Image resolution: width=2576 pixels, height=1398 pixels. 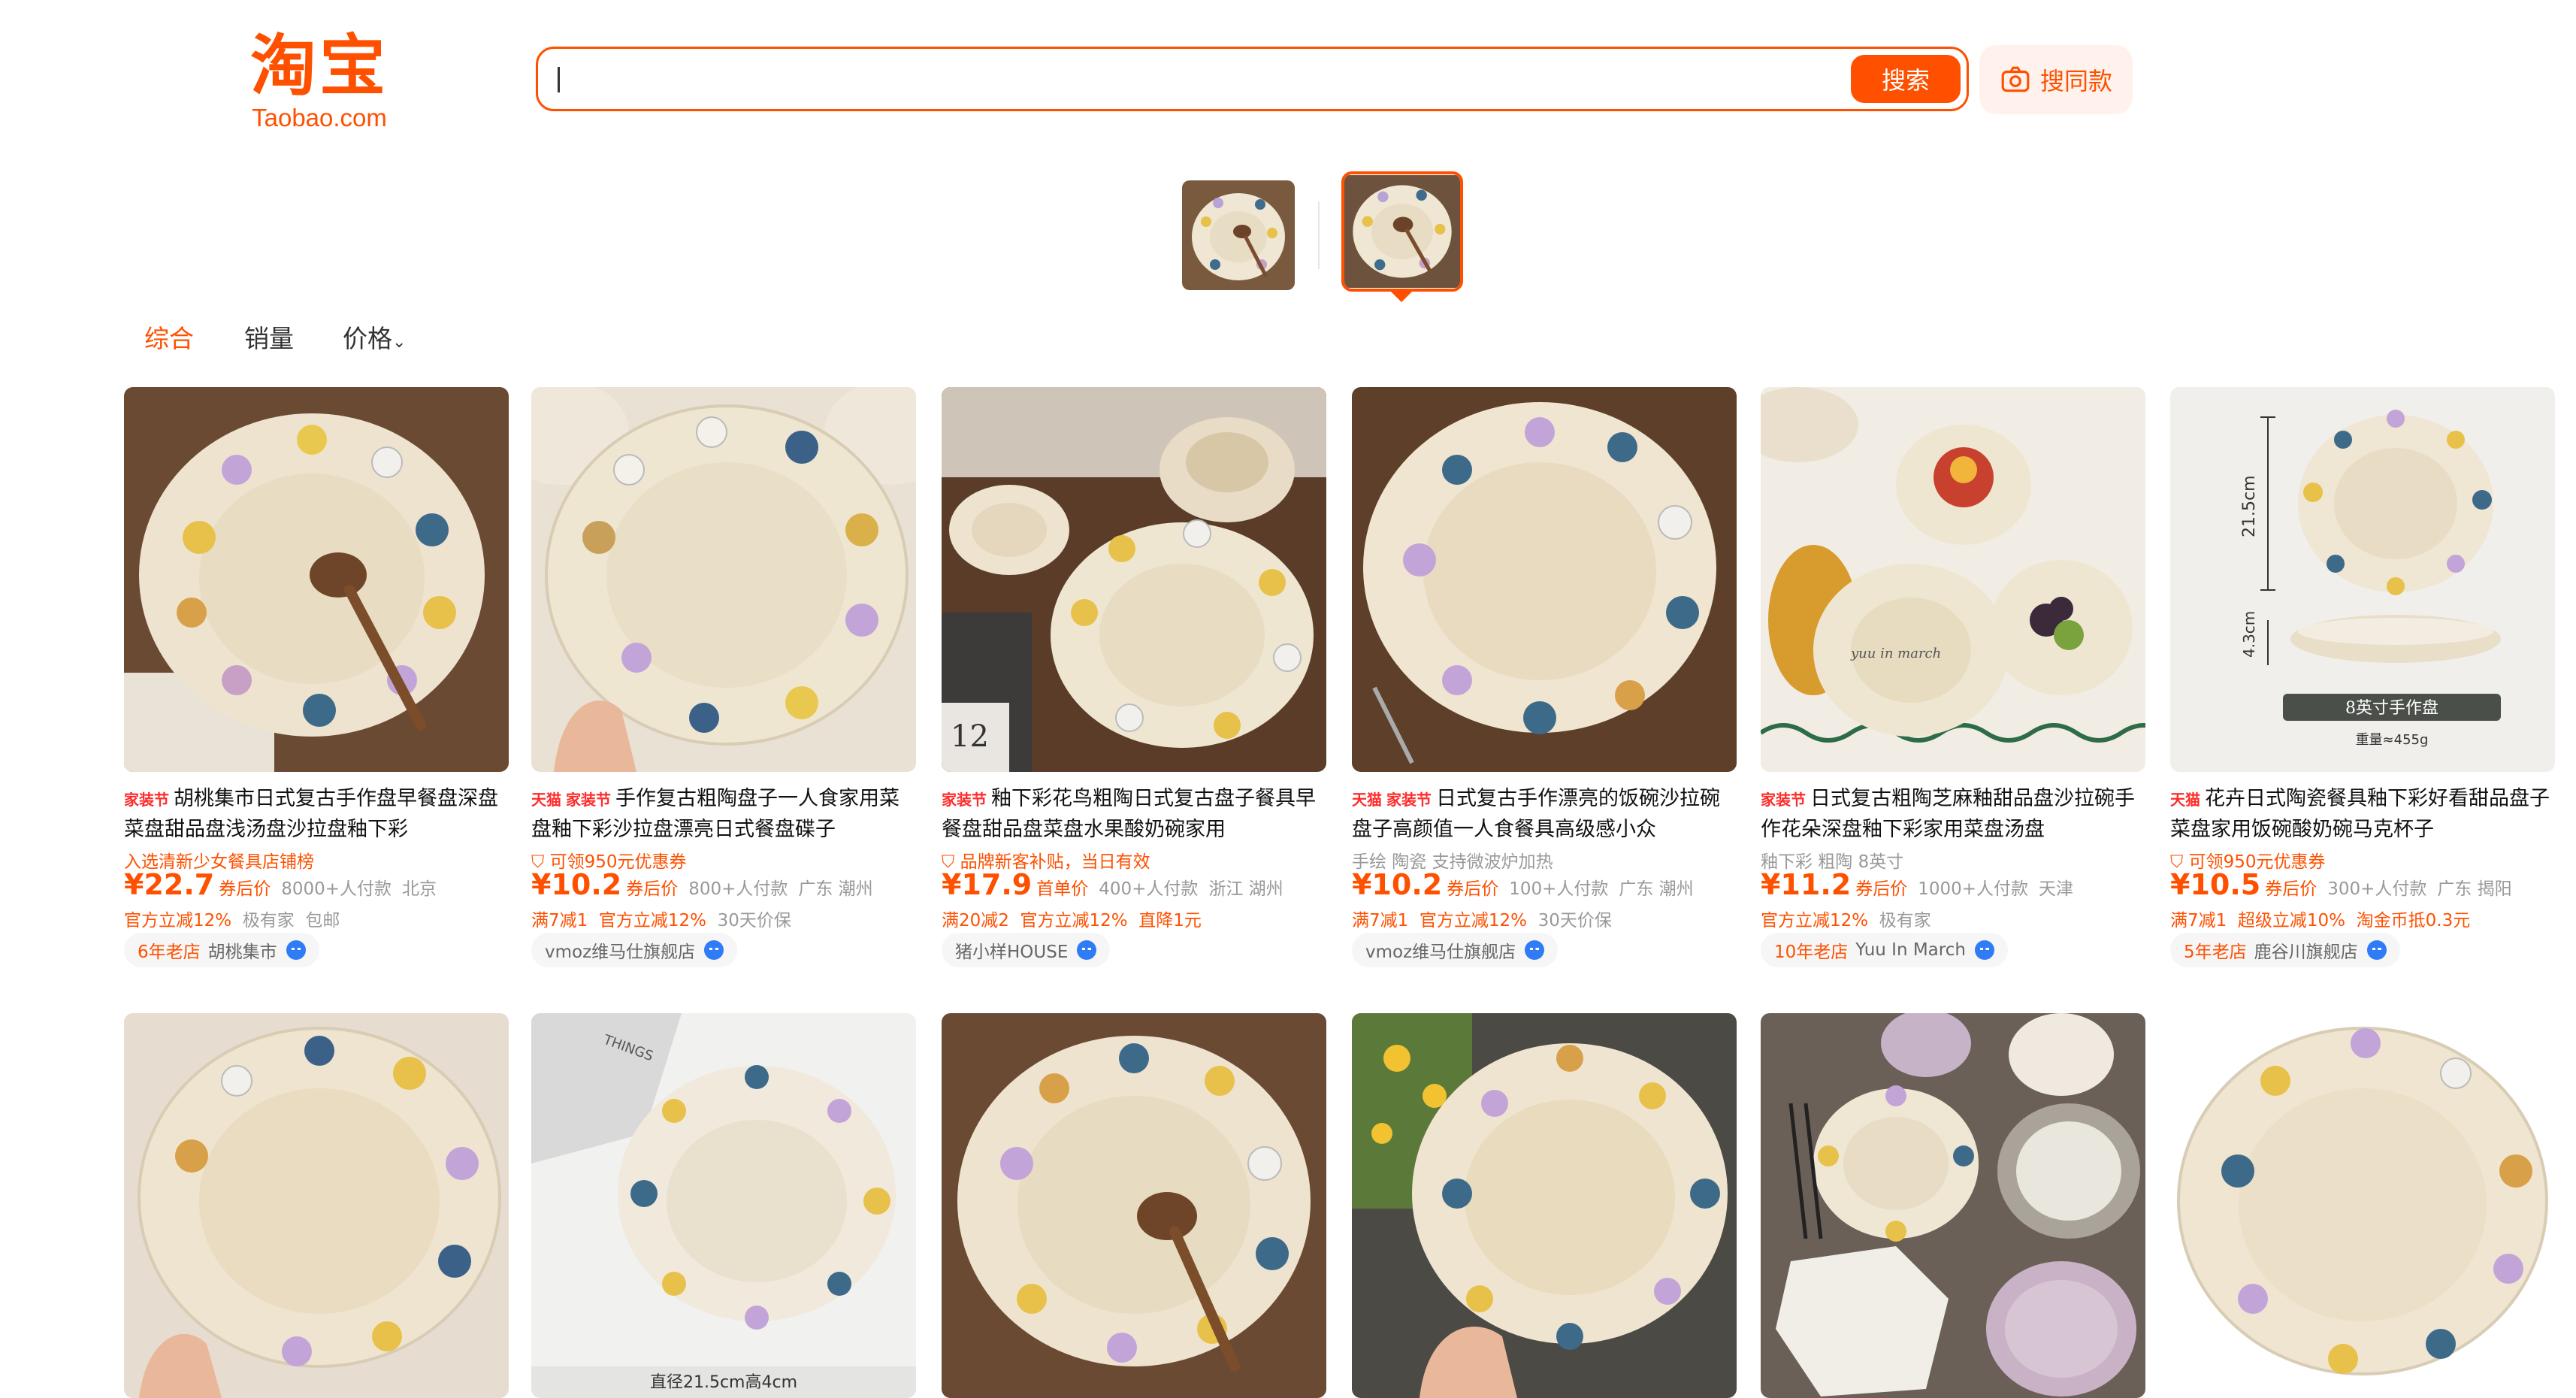 What do you see at coordinates (169, 337) in the screenshot?
I see `sort-tab-comprehensive: 综合` at bounding box center [169, 337].